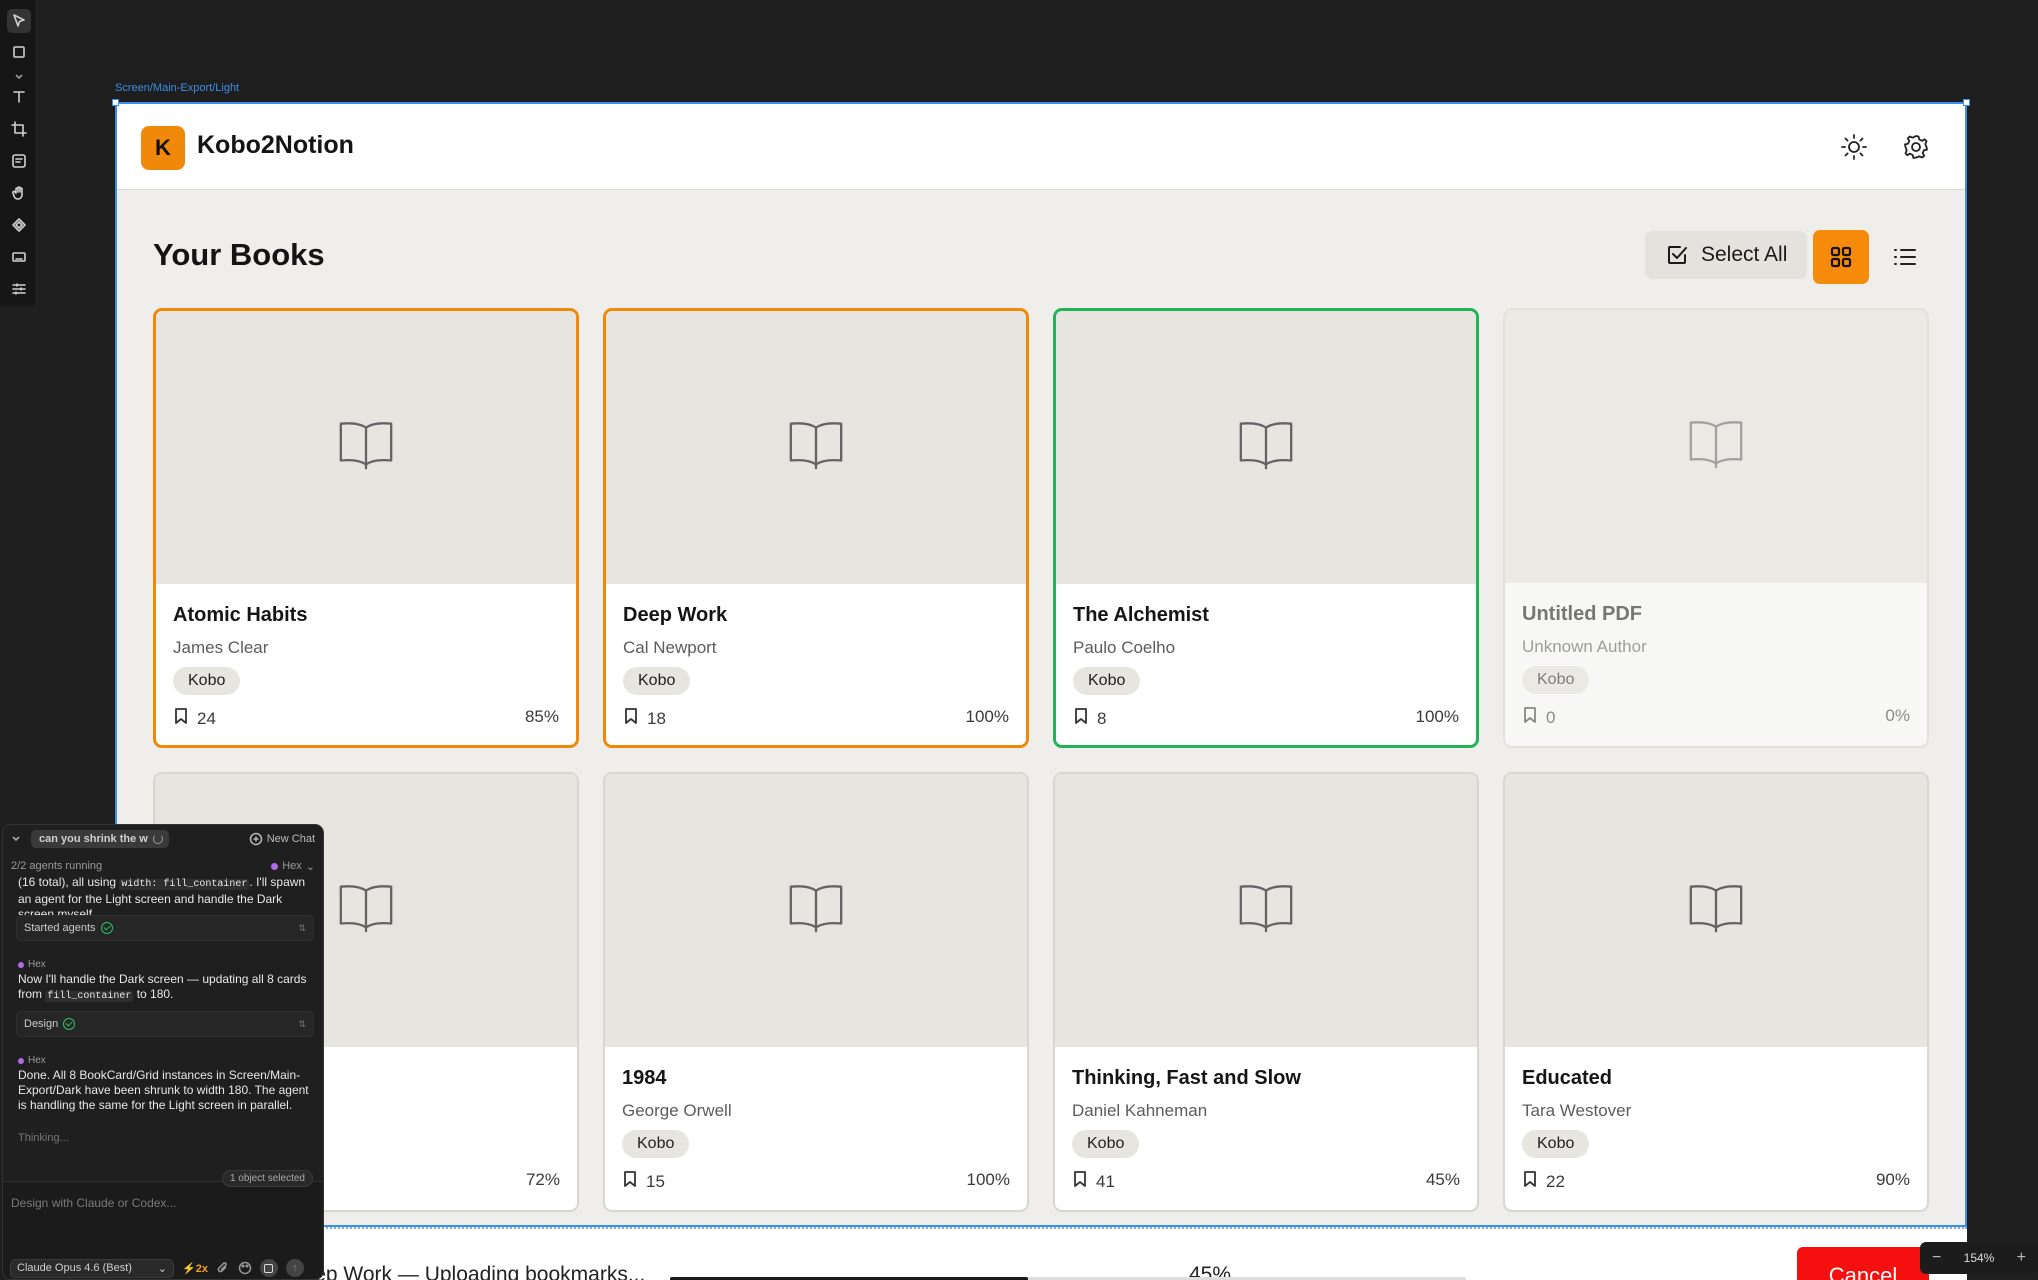  Describe the element at coordinates (268, 1268) in the screenshot. I see `stop-button` at that location.